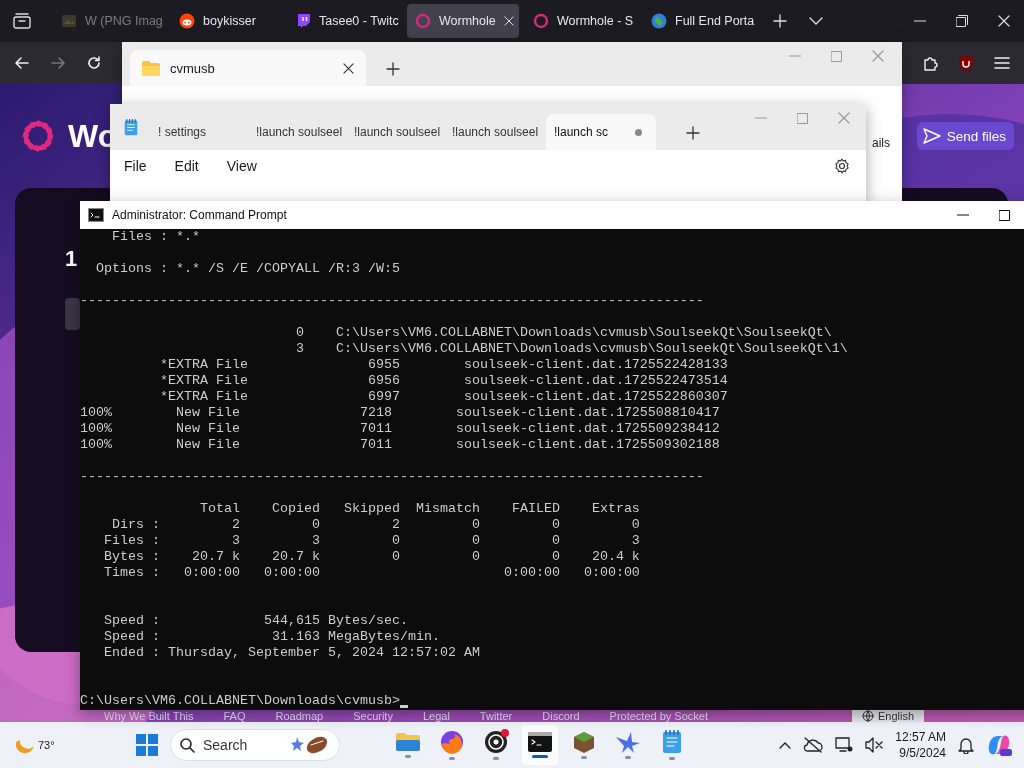 The width and height of the screenshot is (1024, 768). What do you see at coordinates (496, 716) in the screenshot?
I see `footer-link: Twitter` at bounding box center [496, 716].